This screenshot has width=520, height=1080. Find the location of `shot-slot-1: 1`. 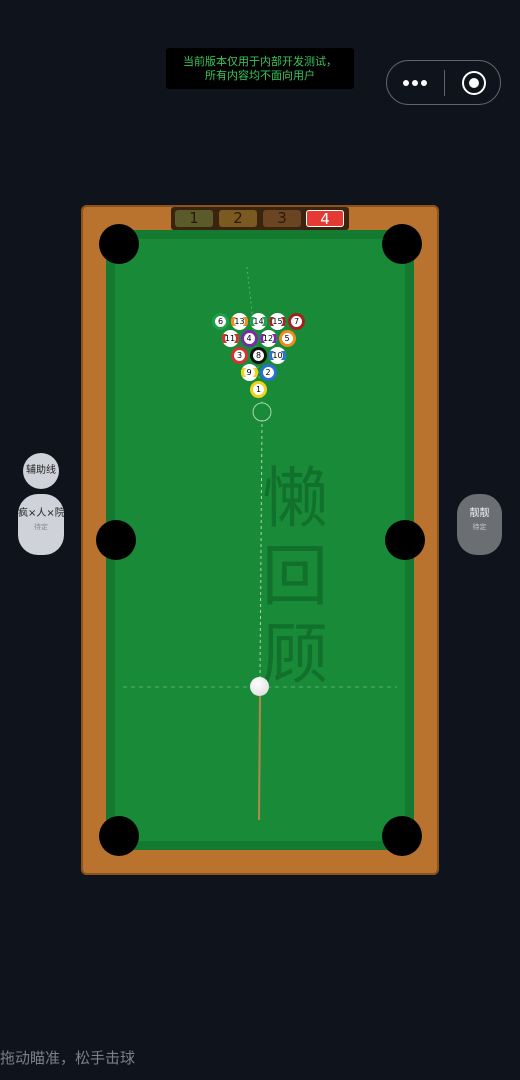

shot-slot-1: 1 is located at coordinates (194, 218).